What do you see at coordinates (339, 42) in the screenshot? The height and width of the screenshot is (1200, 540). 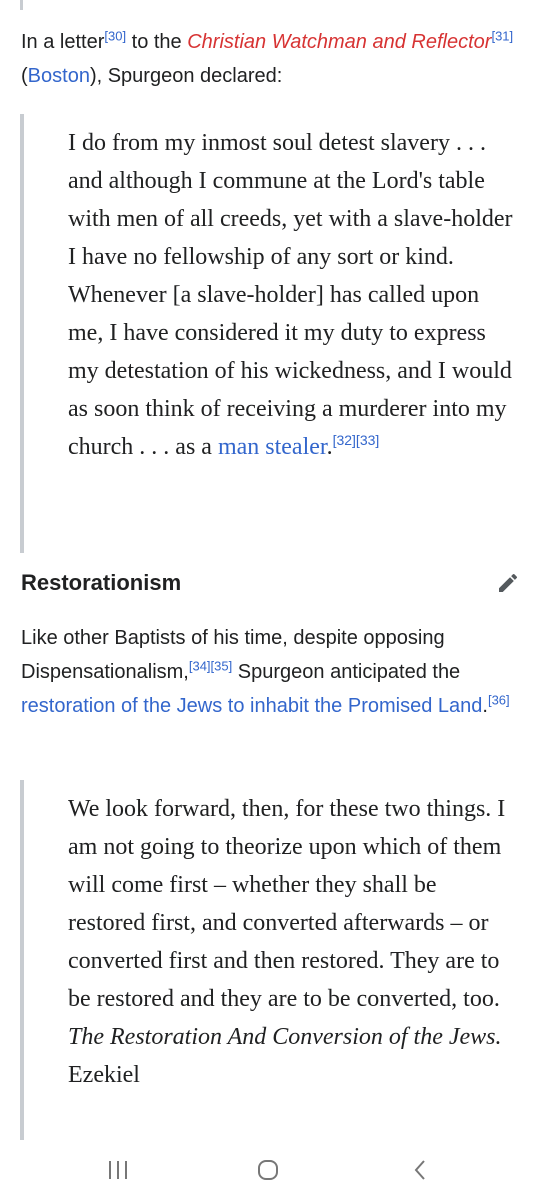 I see `publication-link: Christian Watchman and Reflector` at bounding box center [339, 42].